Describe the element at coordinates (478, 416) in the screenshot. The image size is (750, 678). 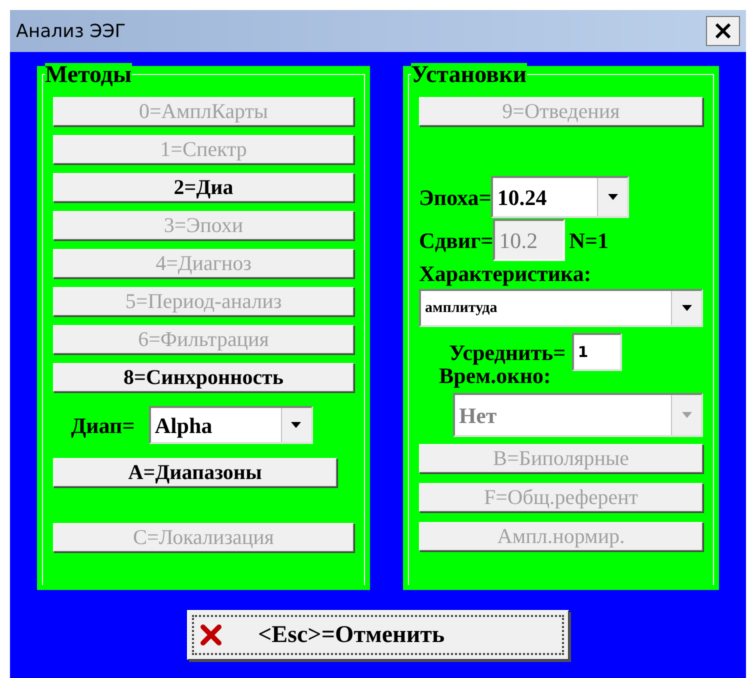
I see `dropdown-value: Нет` at that location.